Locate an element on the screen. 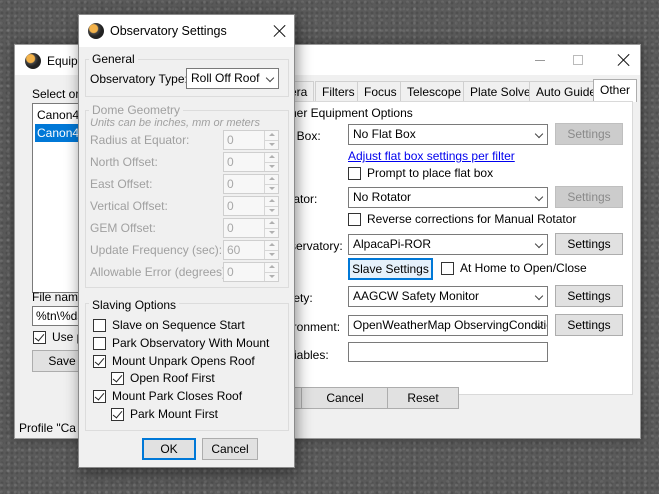  section-title: her Equipment Options is located at coordinates (351, 113).